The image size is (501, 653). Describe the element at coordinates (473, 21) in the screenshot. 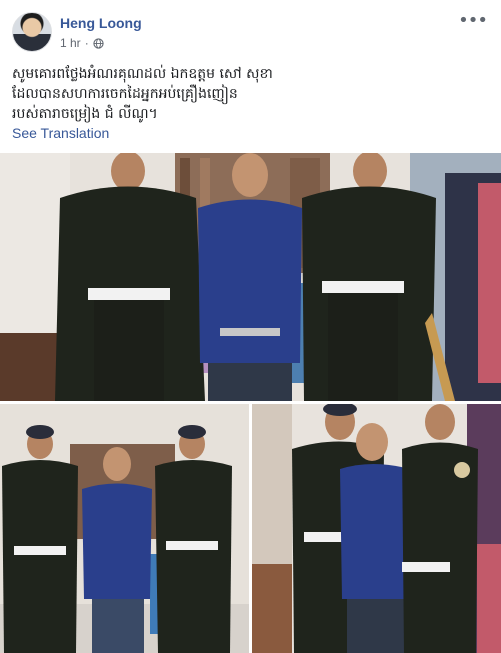

I see `more-options-icon: •••` at that location.